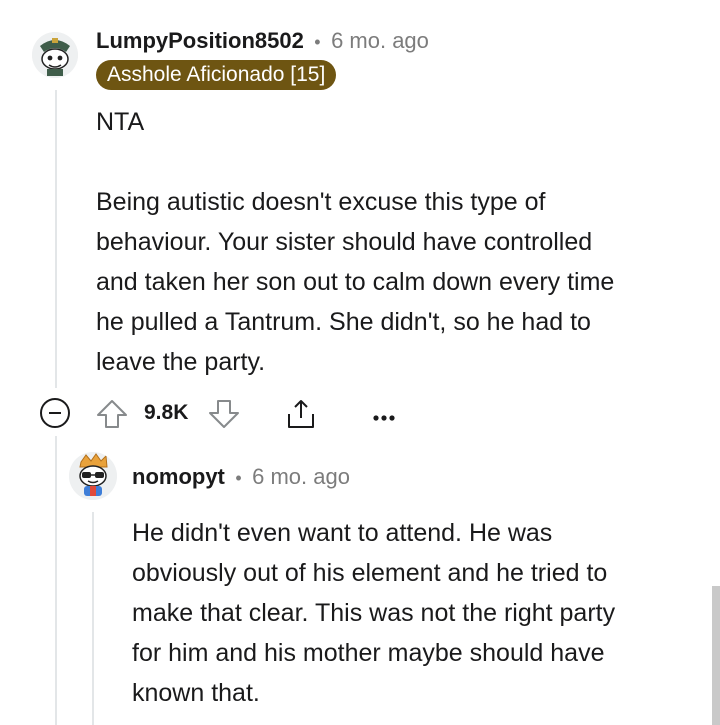 This screenshot has height=725, width=720. What do you see at coordinates (112, 414) in the screenshot?
I see `upvote-icon` at bounding box center [112, 414].